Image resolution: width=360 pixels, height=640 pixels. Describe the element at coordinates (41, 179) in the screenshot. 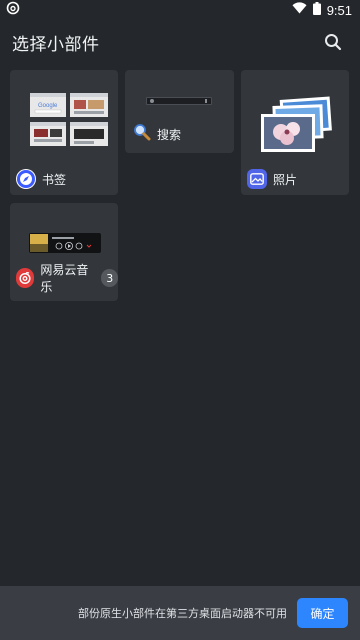

I see `bookmarks-label-row: 书签` at that location.